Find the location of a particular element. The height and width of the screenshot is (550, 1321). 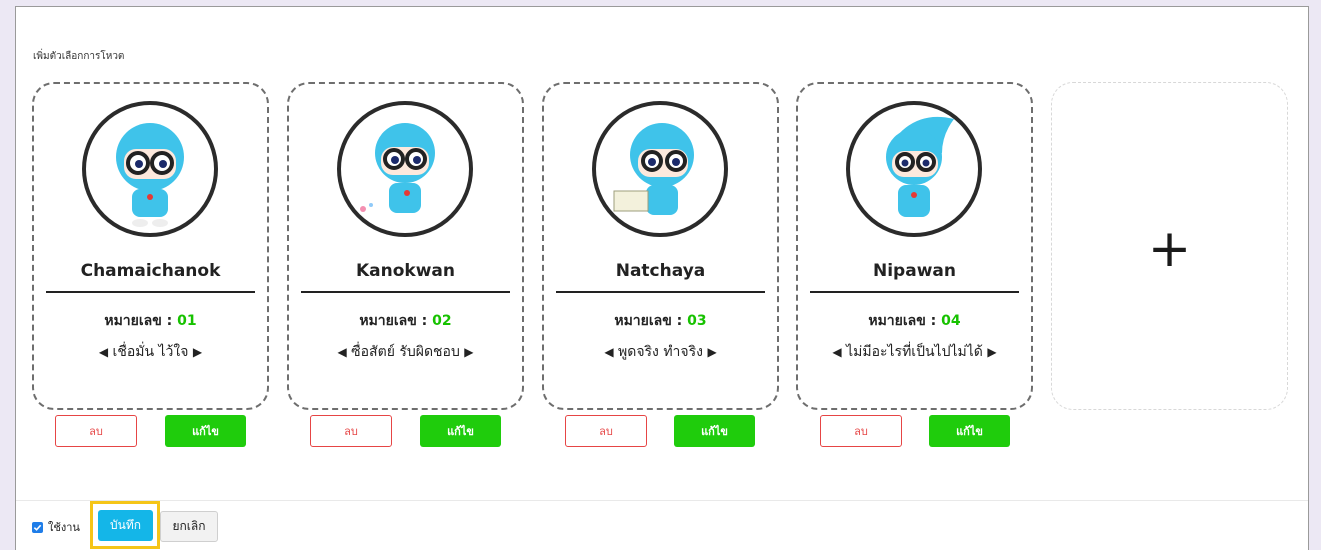

candidate-slogan-line: ◀ พูดจริง ทำจริง ▶ is located at coordinates (660, 352).